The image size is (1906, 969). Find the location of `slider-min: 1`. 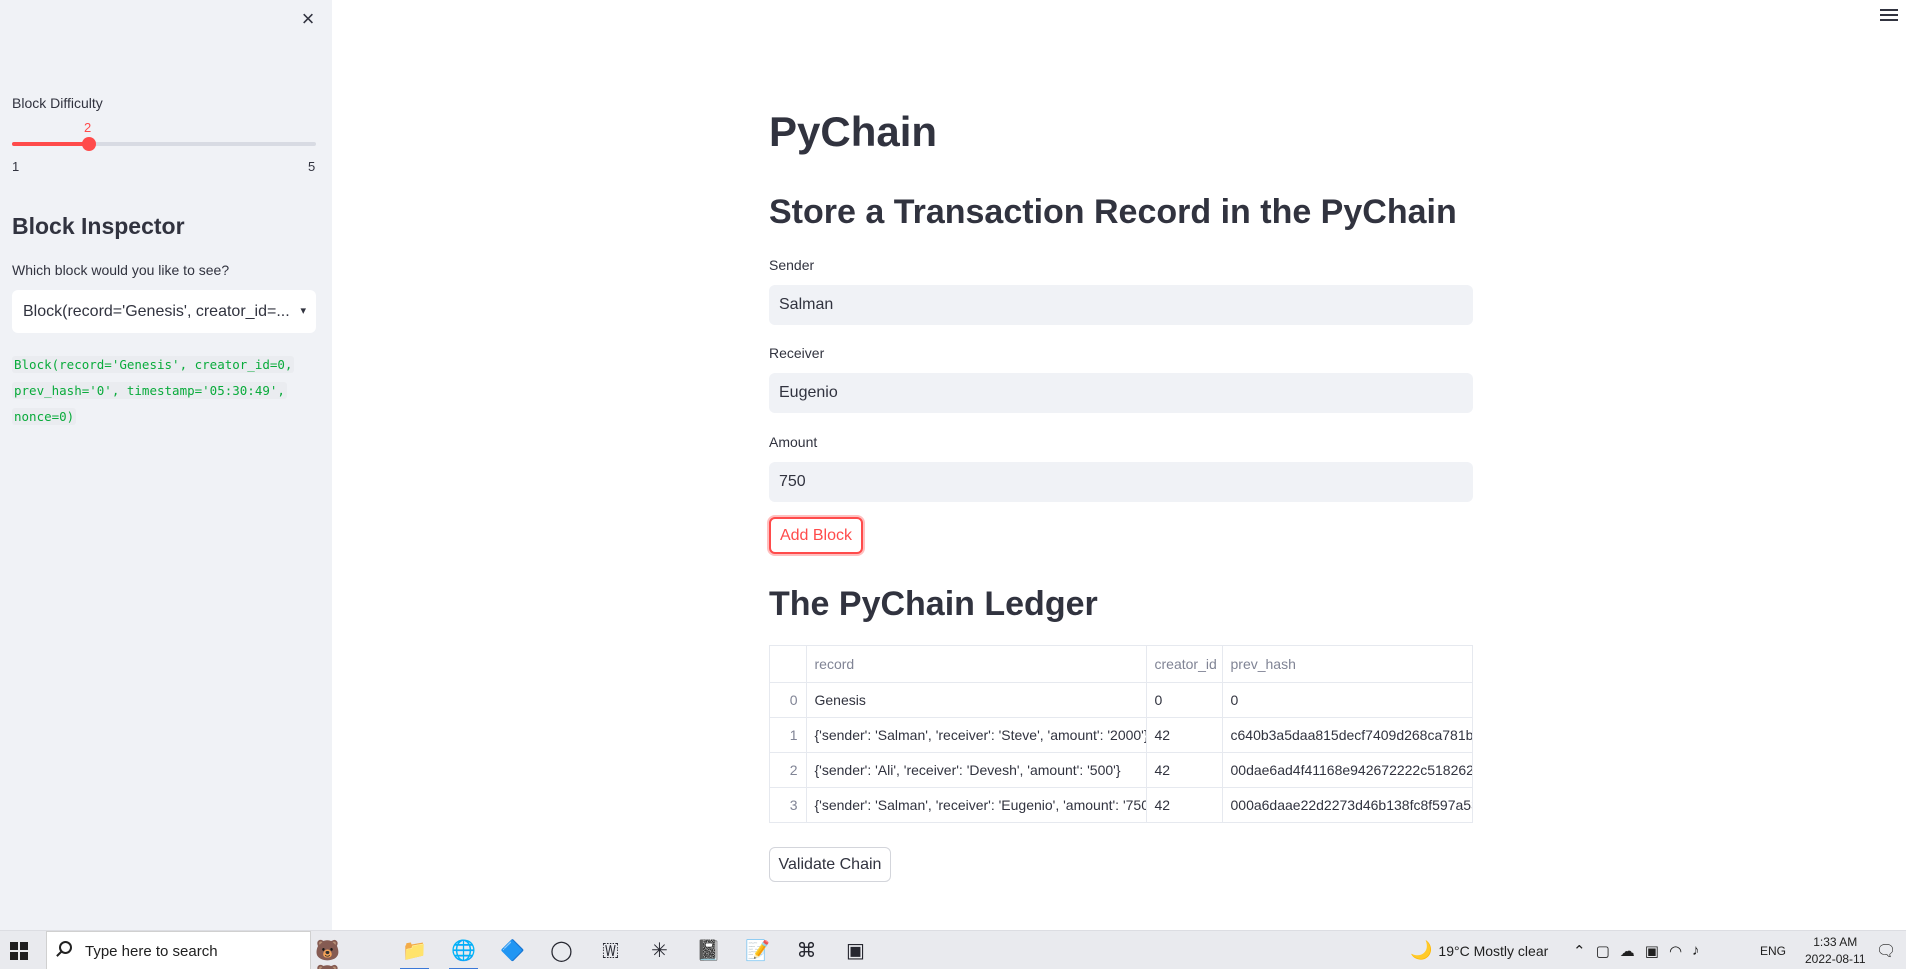

slider-min: 1 is located at coordinates (16, 166).